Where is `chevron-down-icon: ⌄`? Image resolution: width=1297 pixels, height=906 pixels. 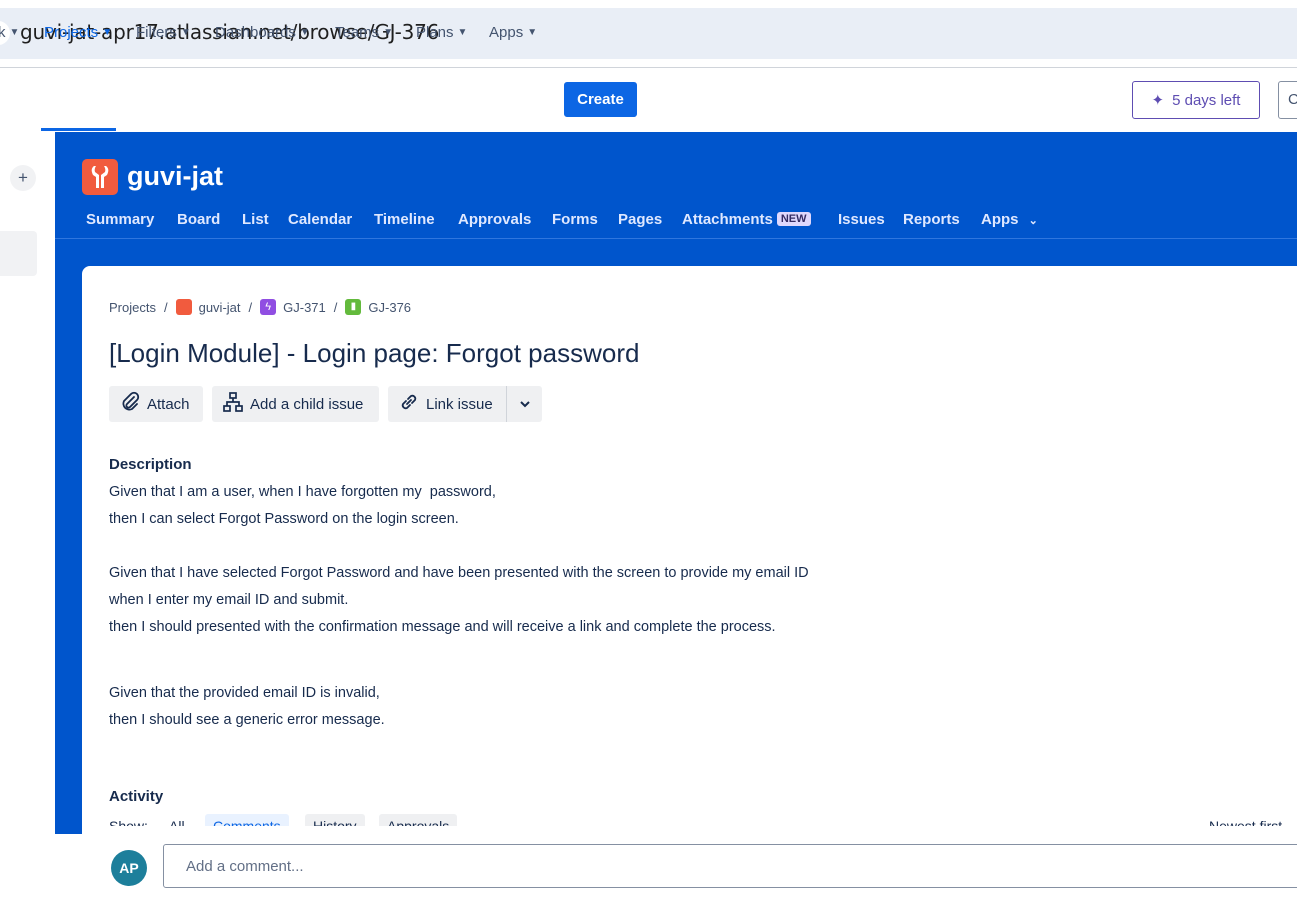 chevron-down-icon: ⌄ is located at coordinates (1033, 221).